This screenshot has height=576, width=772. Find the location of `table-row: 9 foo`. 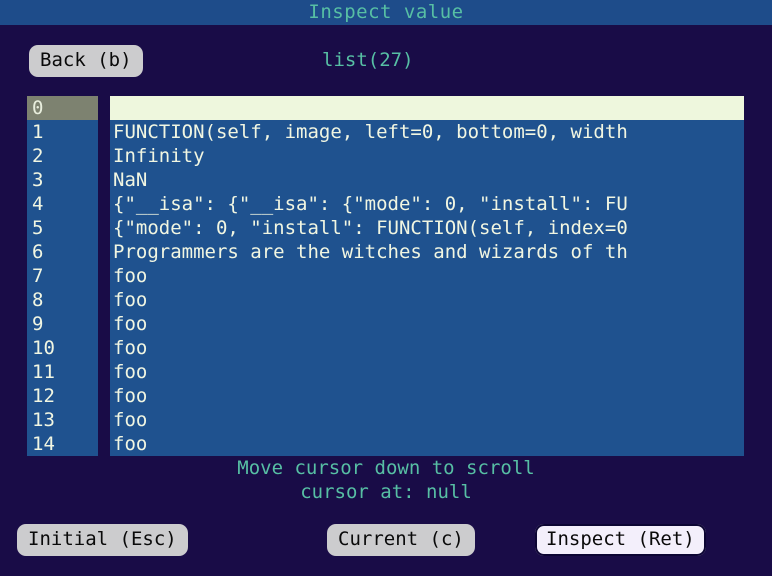

table-row: 9 foo is located at coordinates (386, 324).